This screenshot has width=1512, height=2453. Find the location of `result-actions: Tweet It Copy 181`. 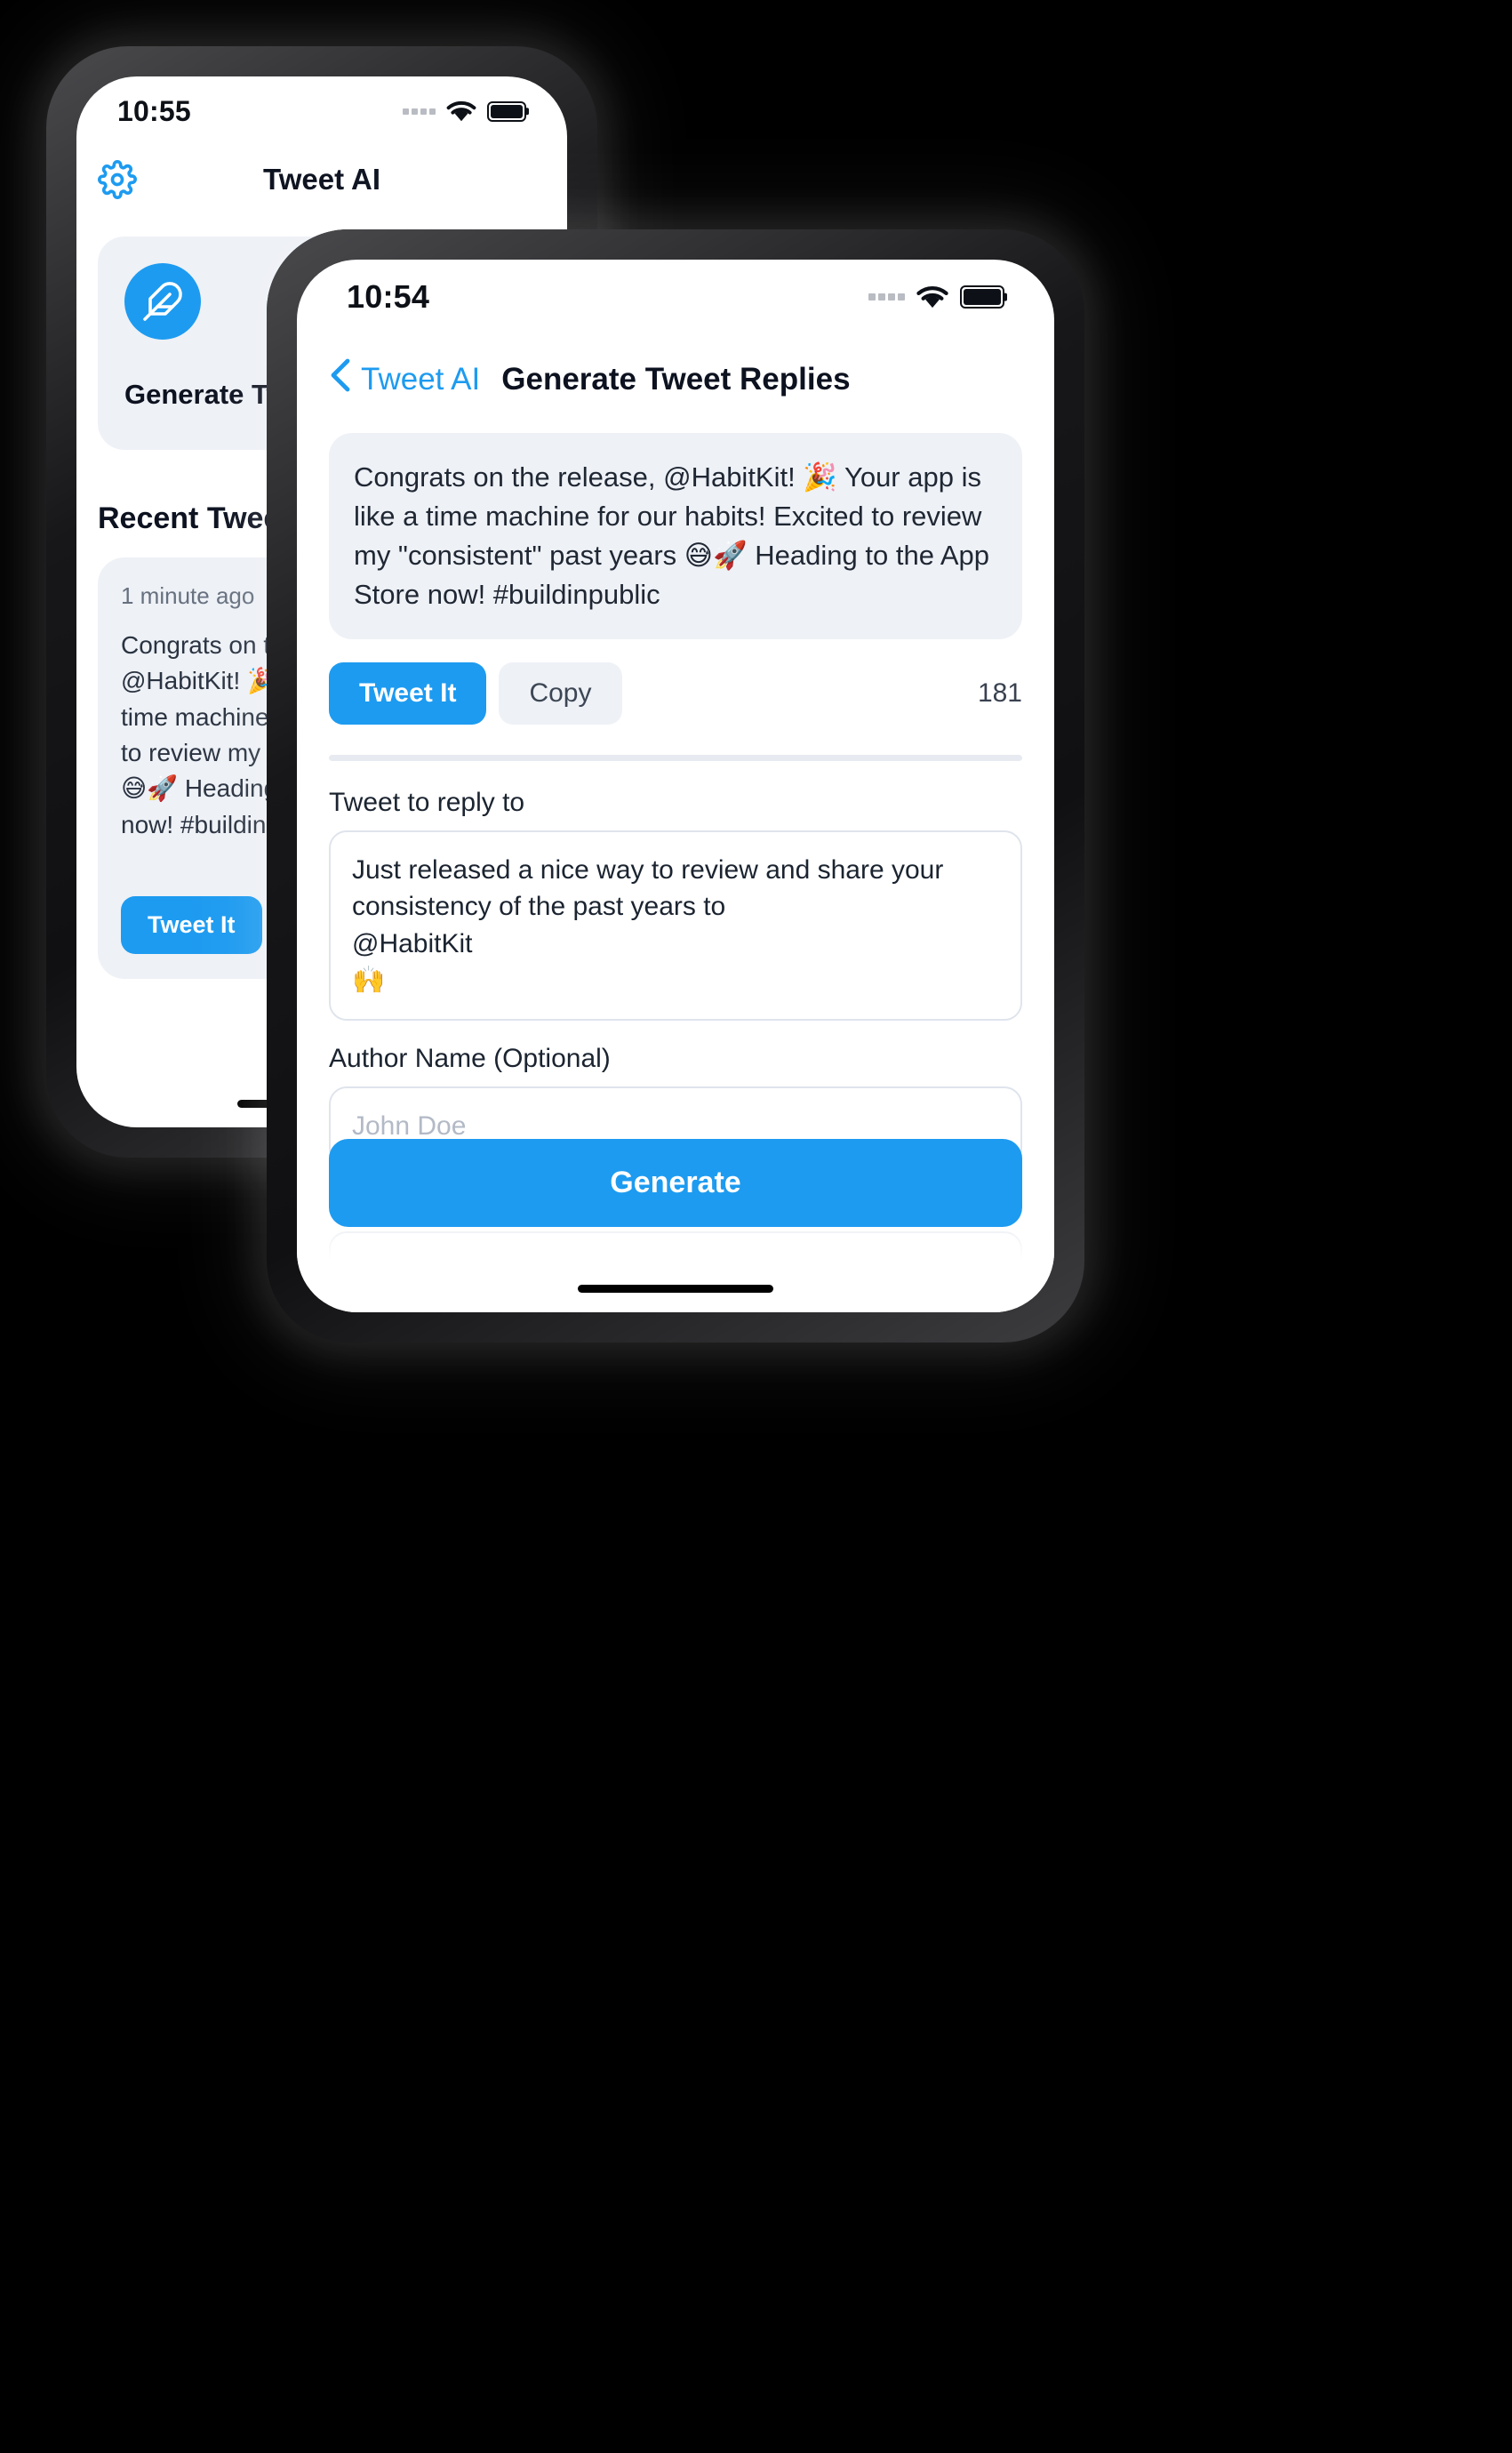

result-actions: Tweet It Copy 181 is located at coordinates (675, 693).